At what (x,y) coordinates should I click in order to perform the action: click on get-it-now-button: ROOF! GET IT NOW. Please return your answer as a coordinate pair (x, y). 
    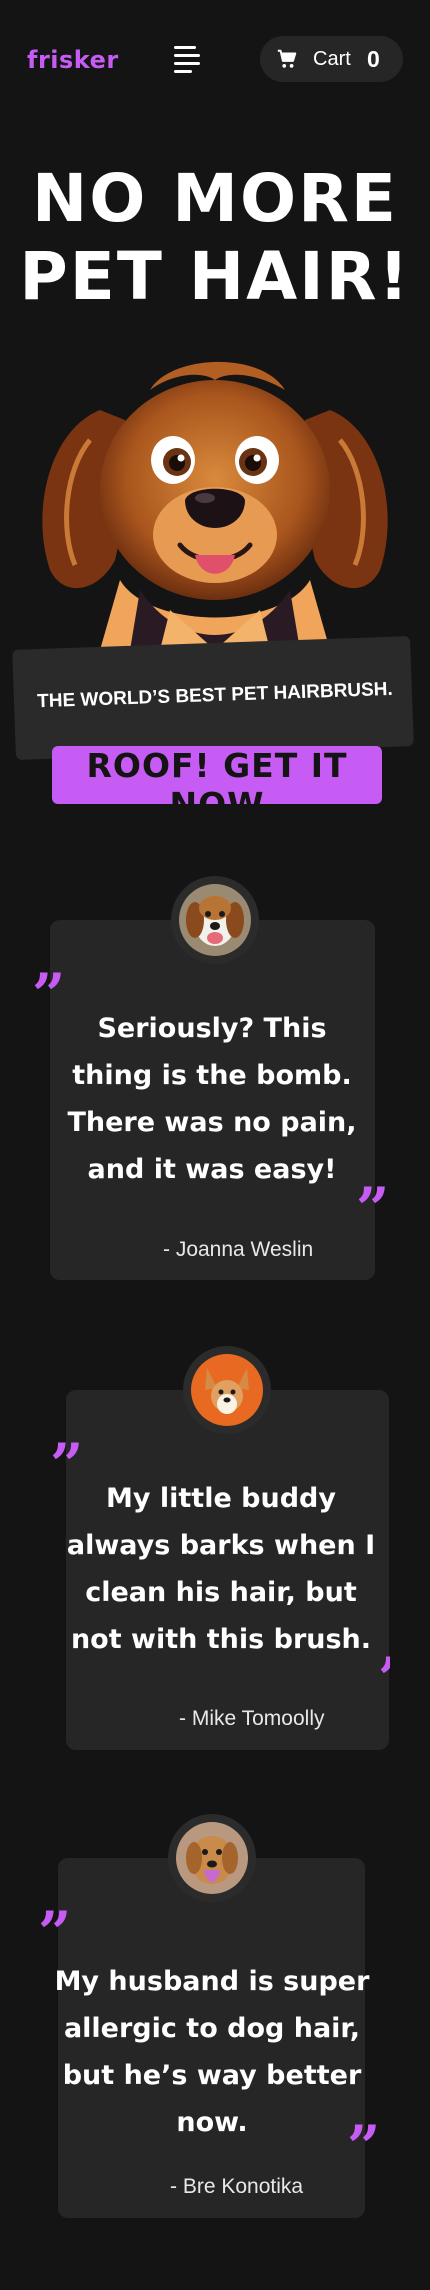
    Looking at the image, I should click on (217, 785).